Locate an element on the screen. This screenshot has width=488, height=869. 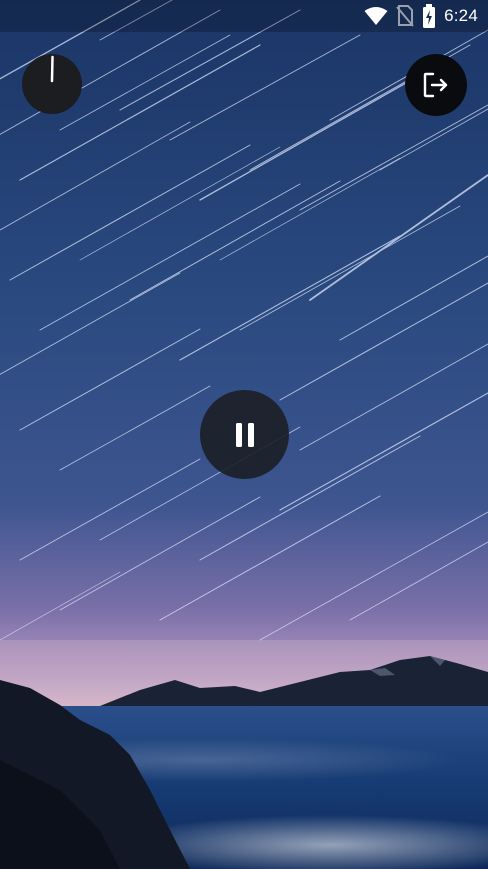
pause-button is located at coordinates (244, 434).